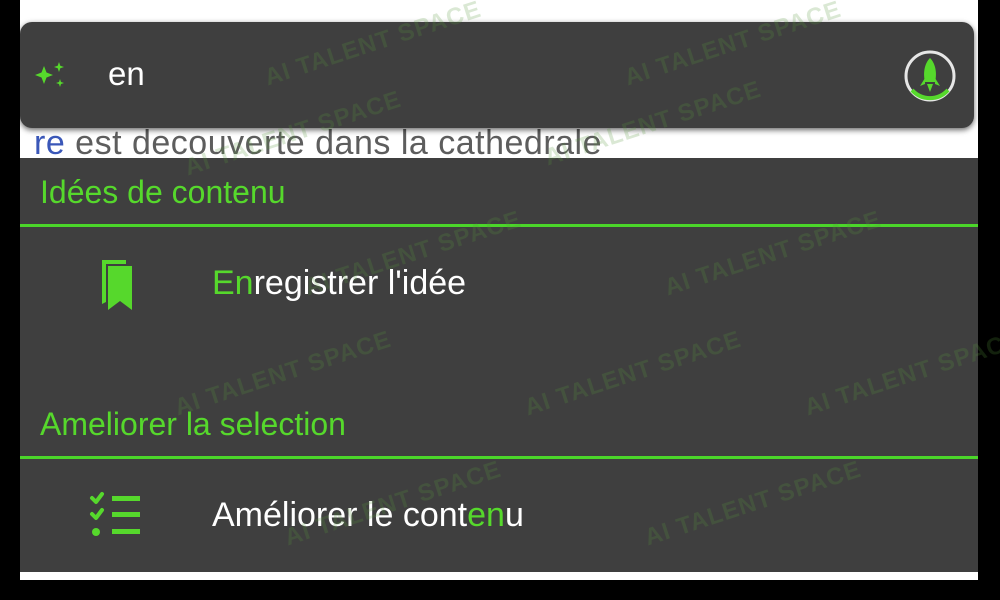  Describe the element at coordinates (334, 143) in the screenshot. I see `document-text-rest: est decouverte dans la cathedrale` at that location.